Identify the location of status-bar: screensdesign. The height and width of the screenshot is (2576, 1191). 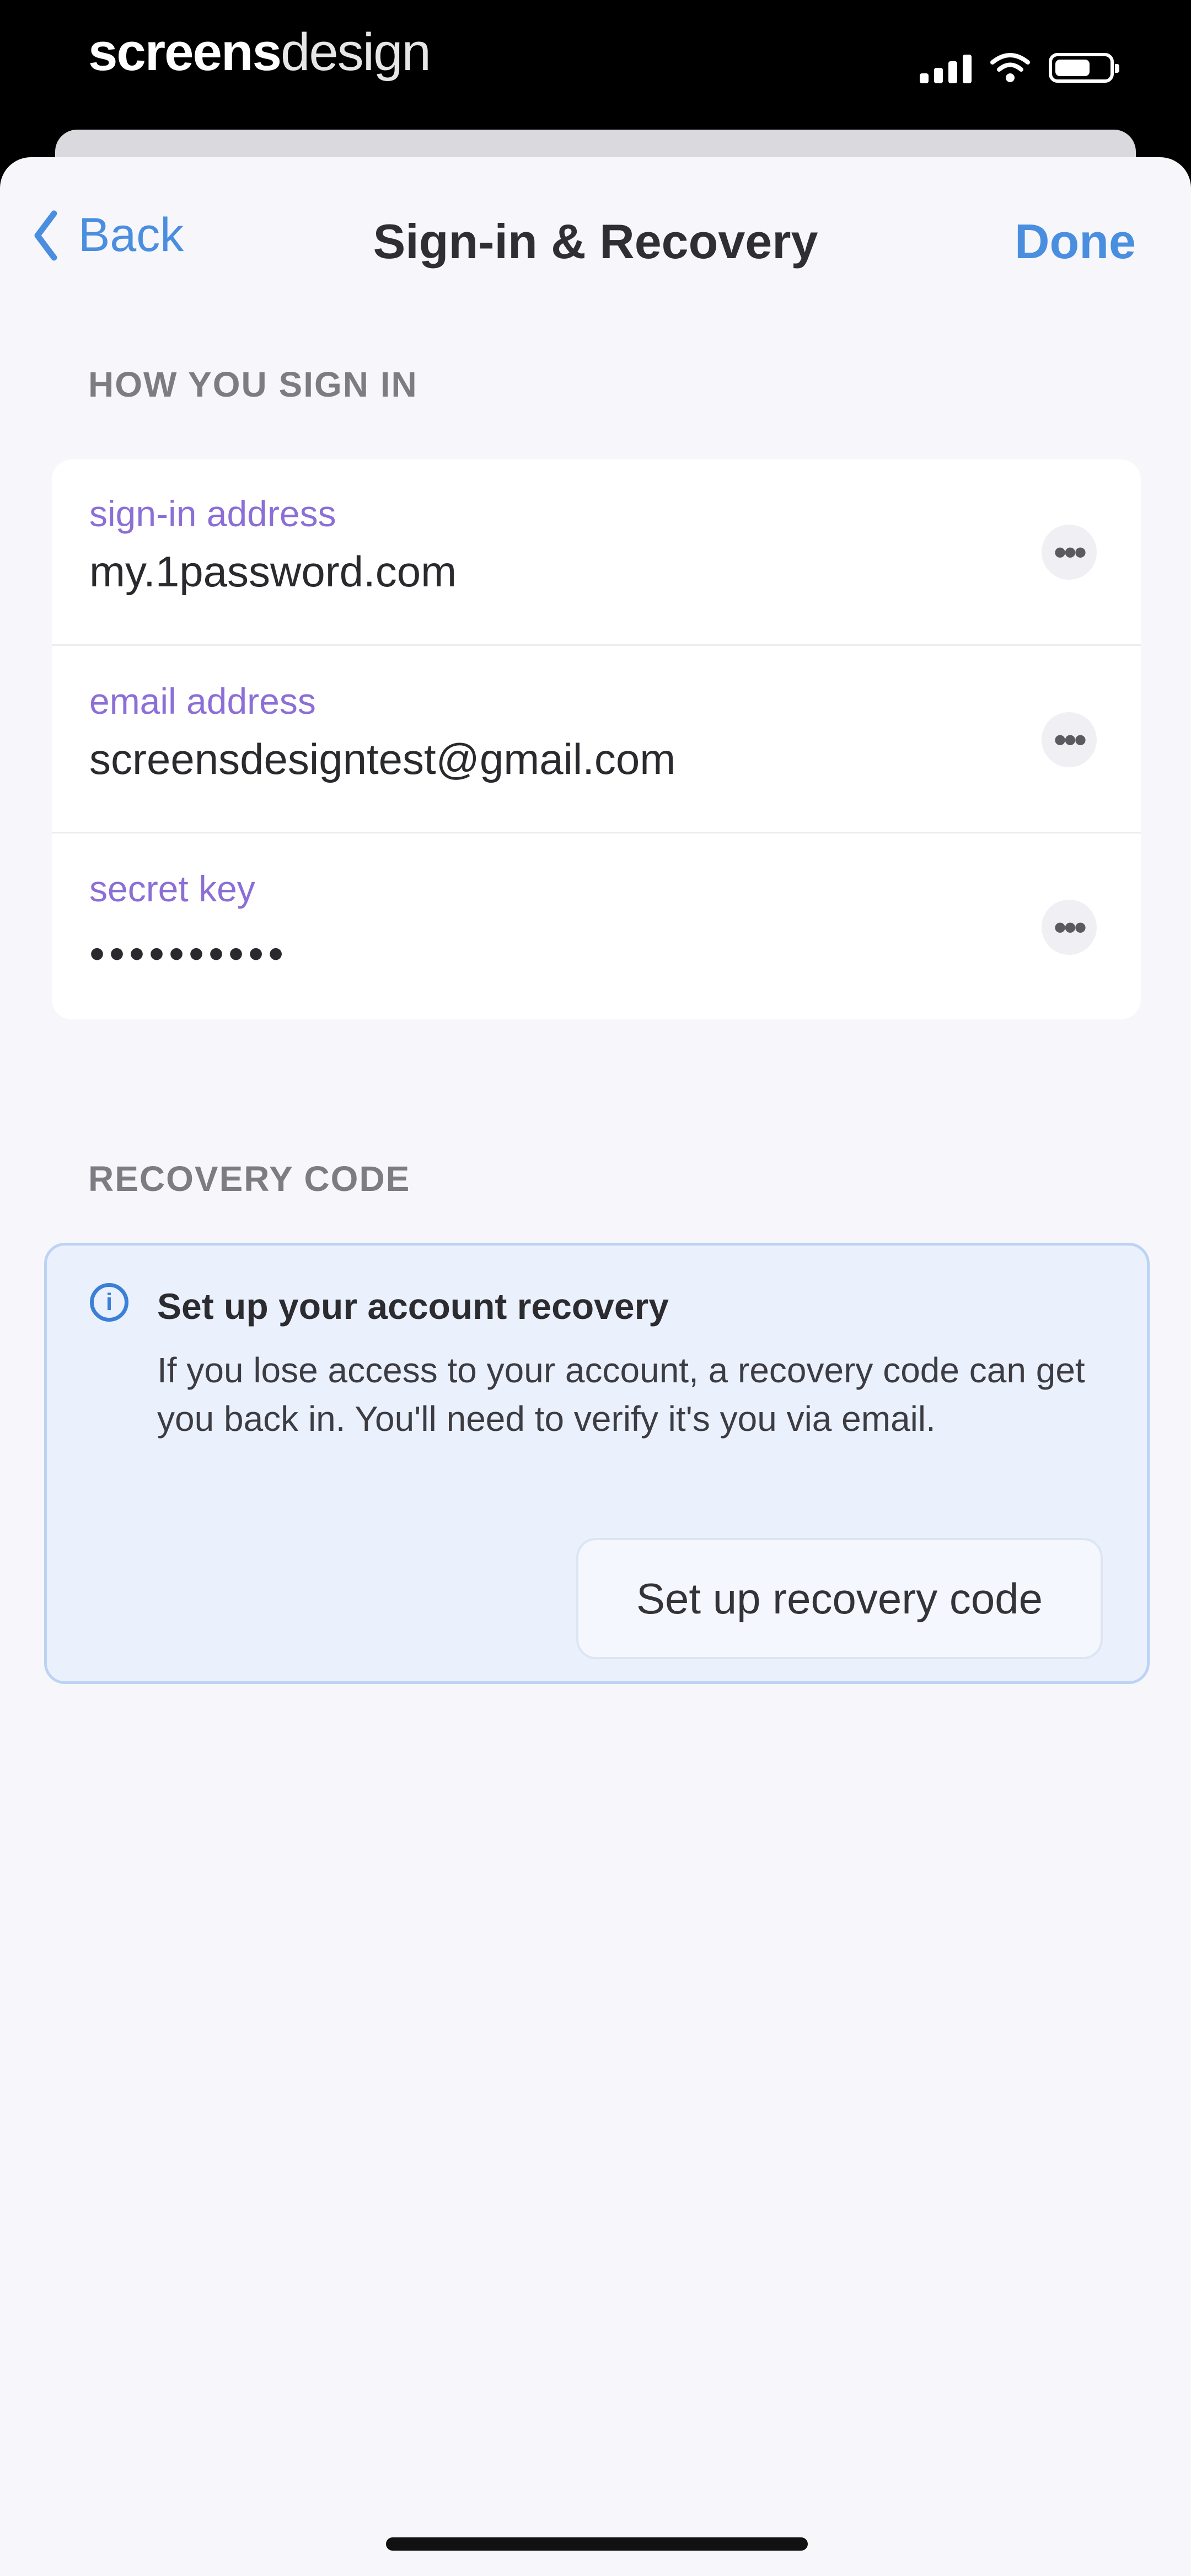
(595, 71).